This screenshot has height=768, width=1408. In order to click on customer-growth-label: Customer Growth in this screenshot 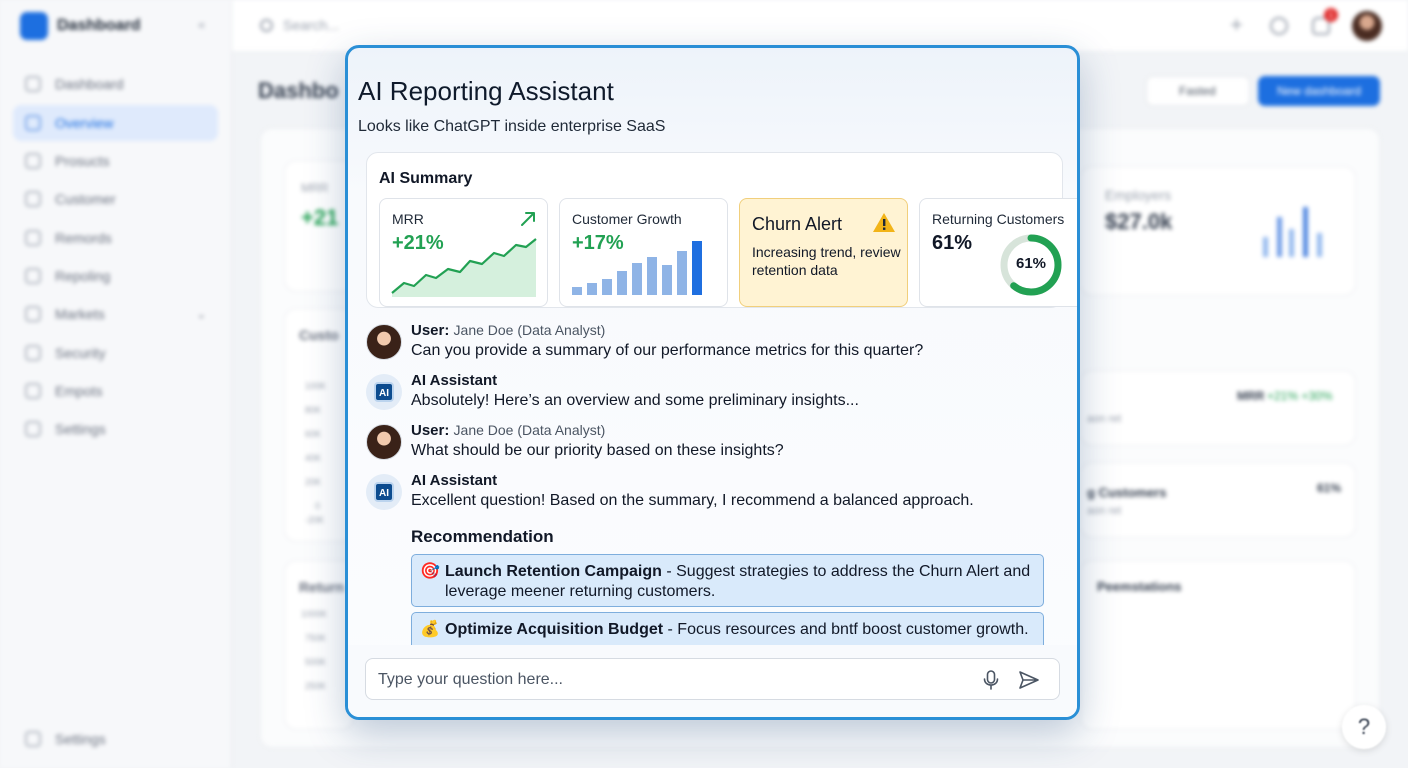, I will do `click(627, 219)`.